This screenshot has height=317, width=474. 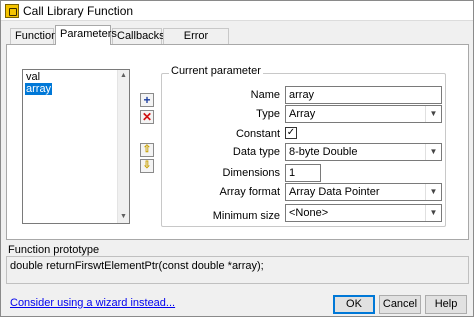 I want to click on type-select: Array ▼, so click(x=363, y=114).